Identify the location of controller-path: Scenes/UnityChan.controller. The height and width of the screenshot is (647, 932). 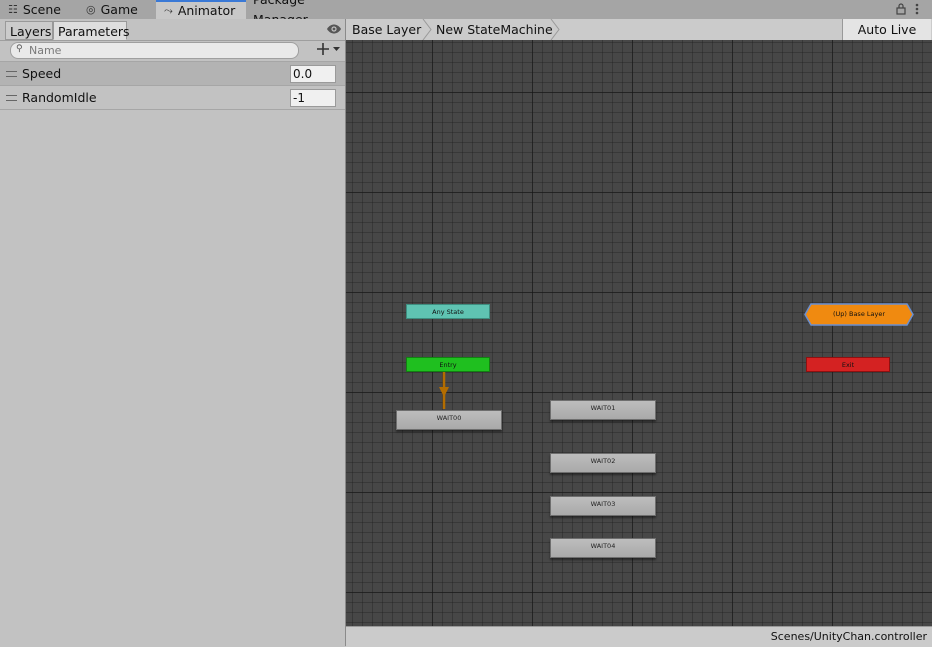
(848, 636).